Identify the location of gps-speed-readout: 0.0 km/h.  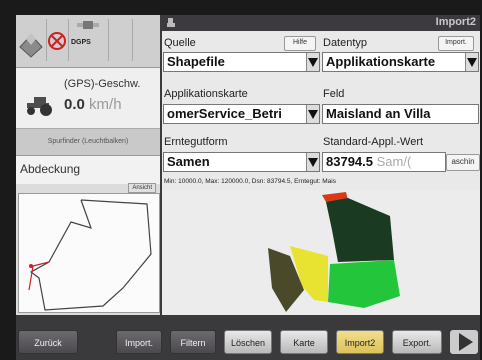
(93, 104).